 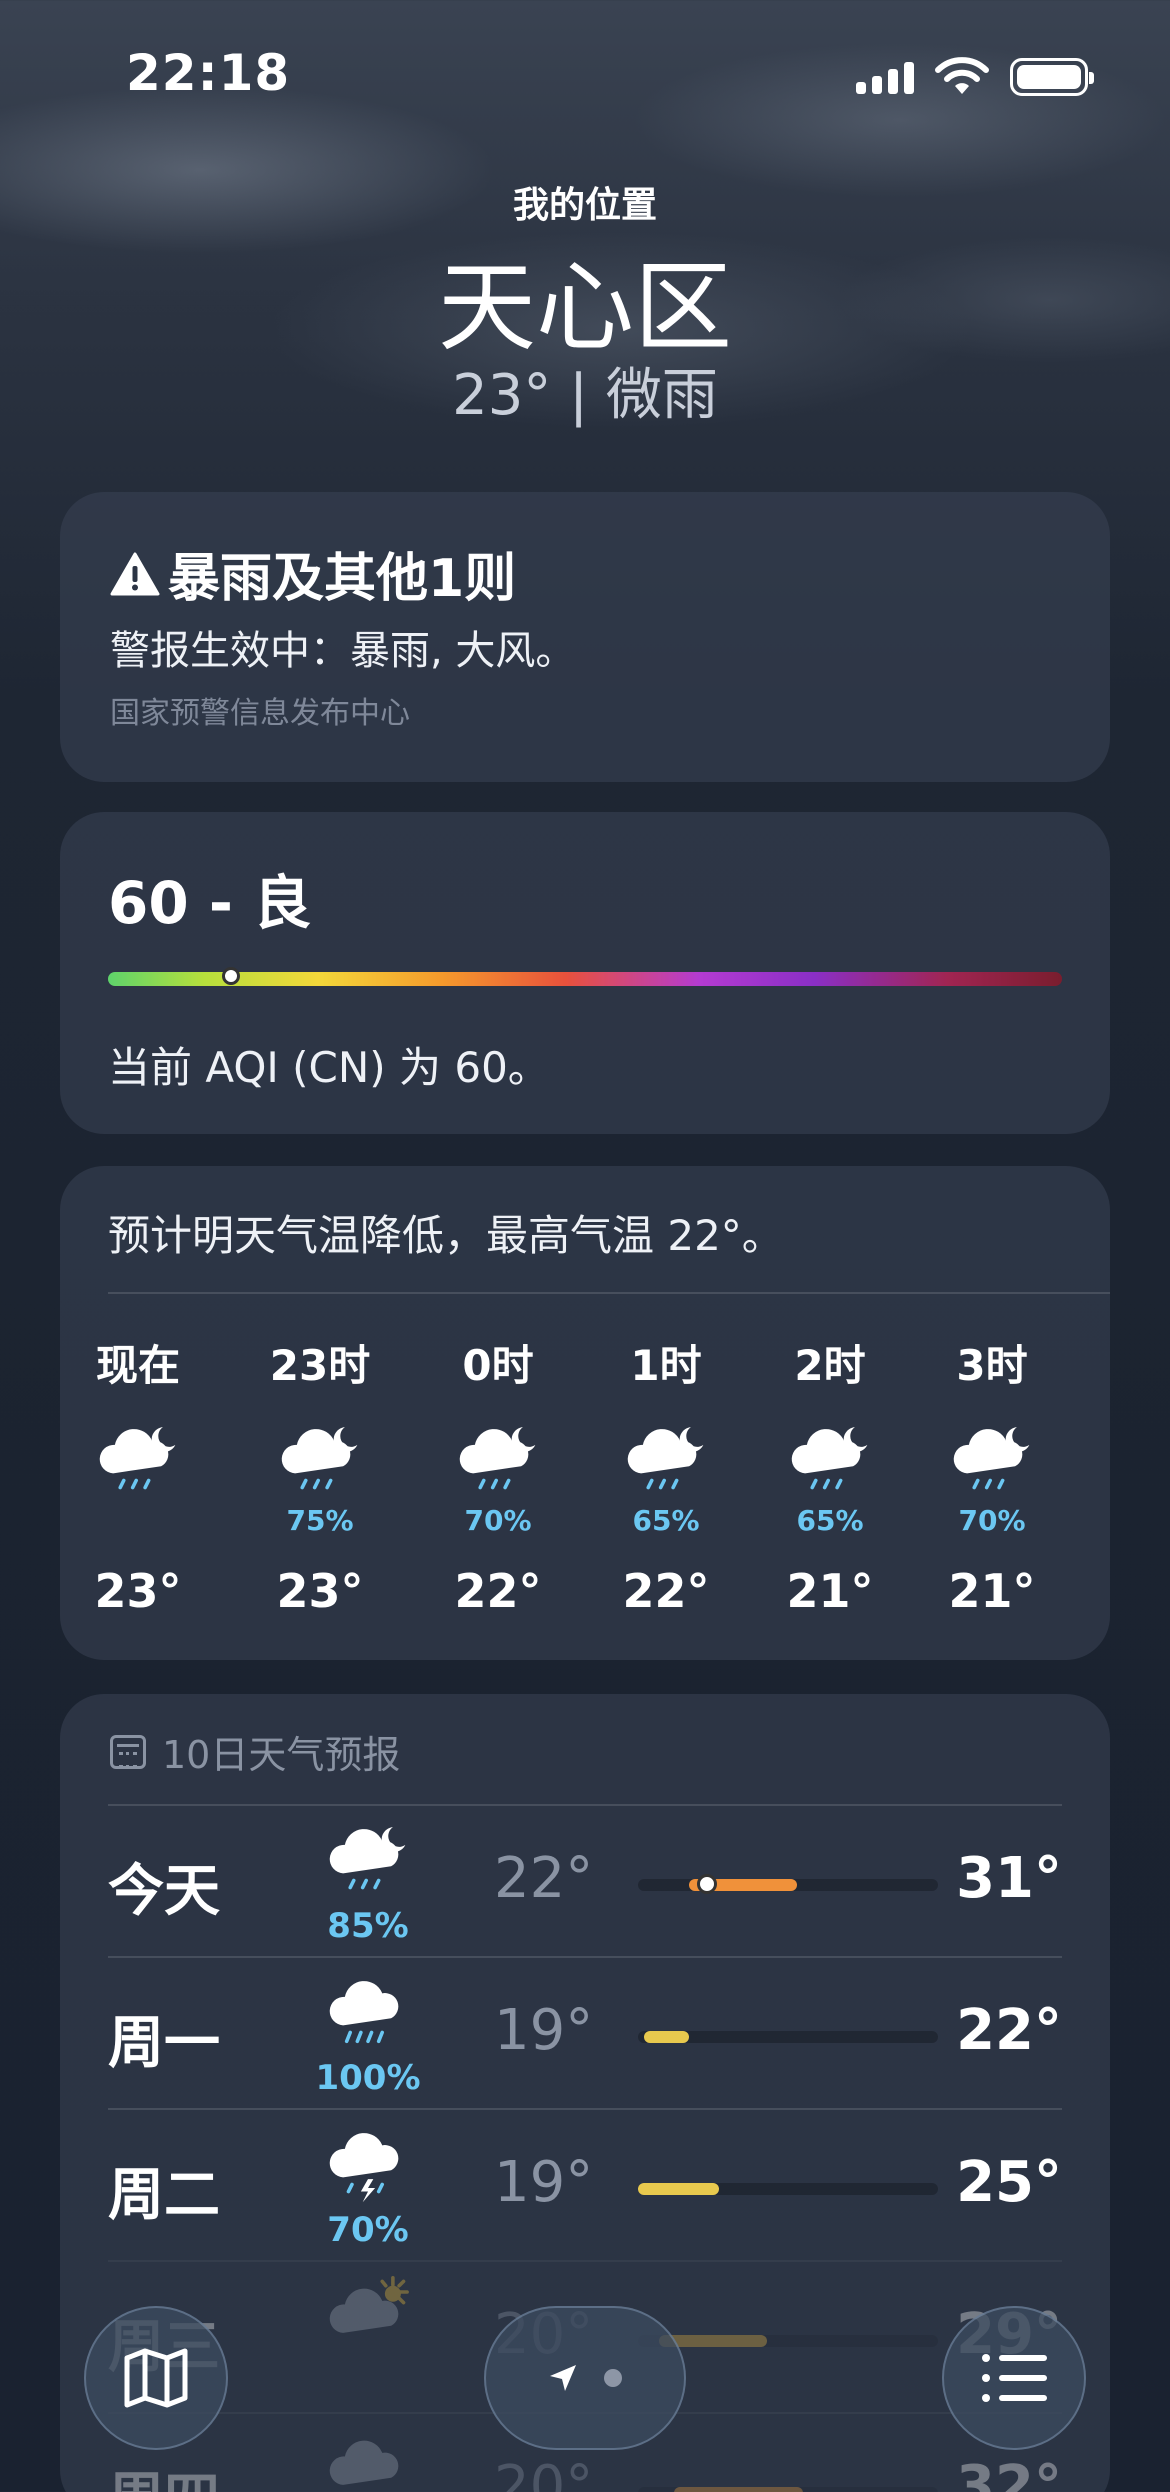 What do you see at coordinates (585, 75) in the screenshot?
I see `status-bar: 22:18` at bounding box center [585, 75].